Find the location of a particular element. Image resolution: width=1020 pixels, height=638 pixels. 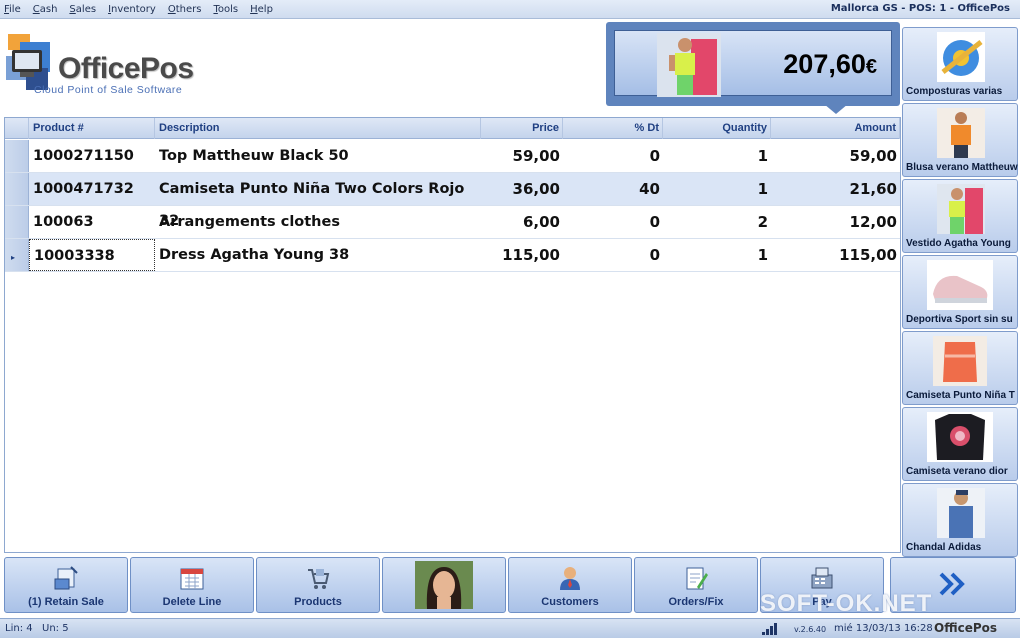

col-amount: Amount is located at coordinates (835, 128).